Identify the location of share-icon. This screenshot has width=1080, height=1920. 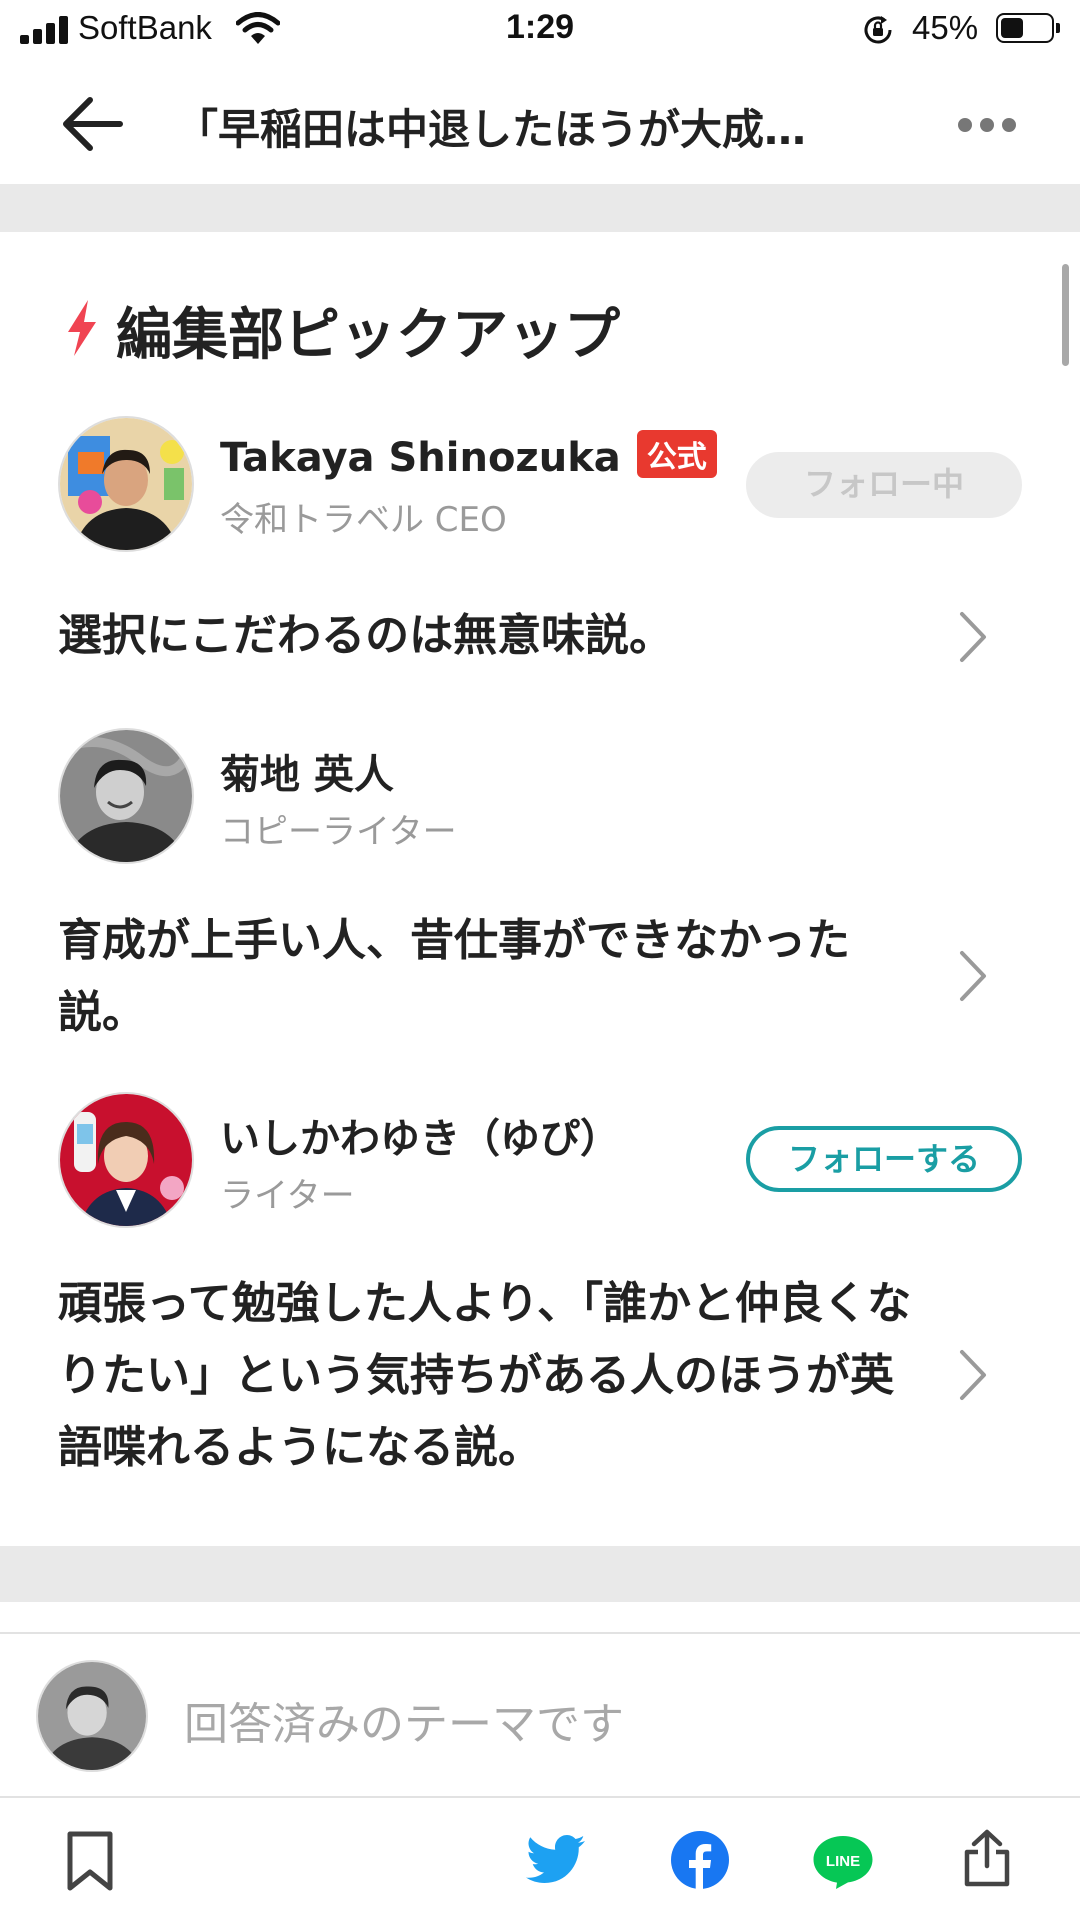
(987, 1858).